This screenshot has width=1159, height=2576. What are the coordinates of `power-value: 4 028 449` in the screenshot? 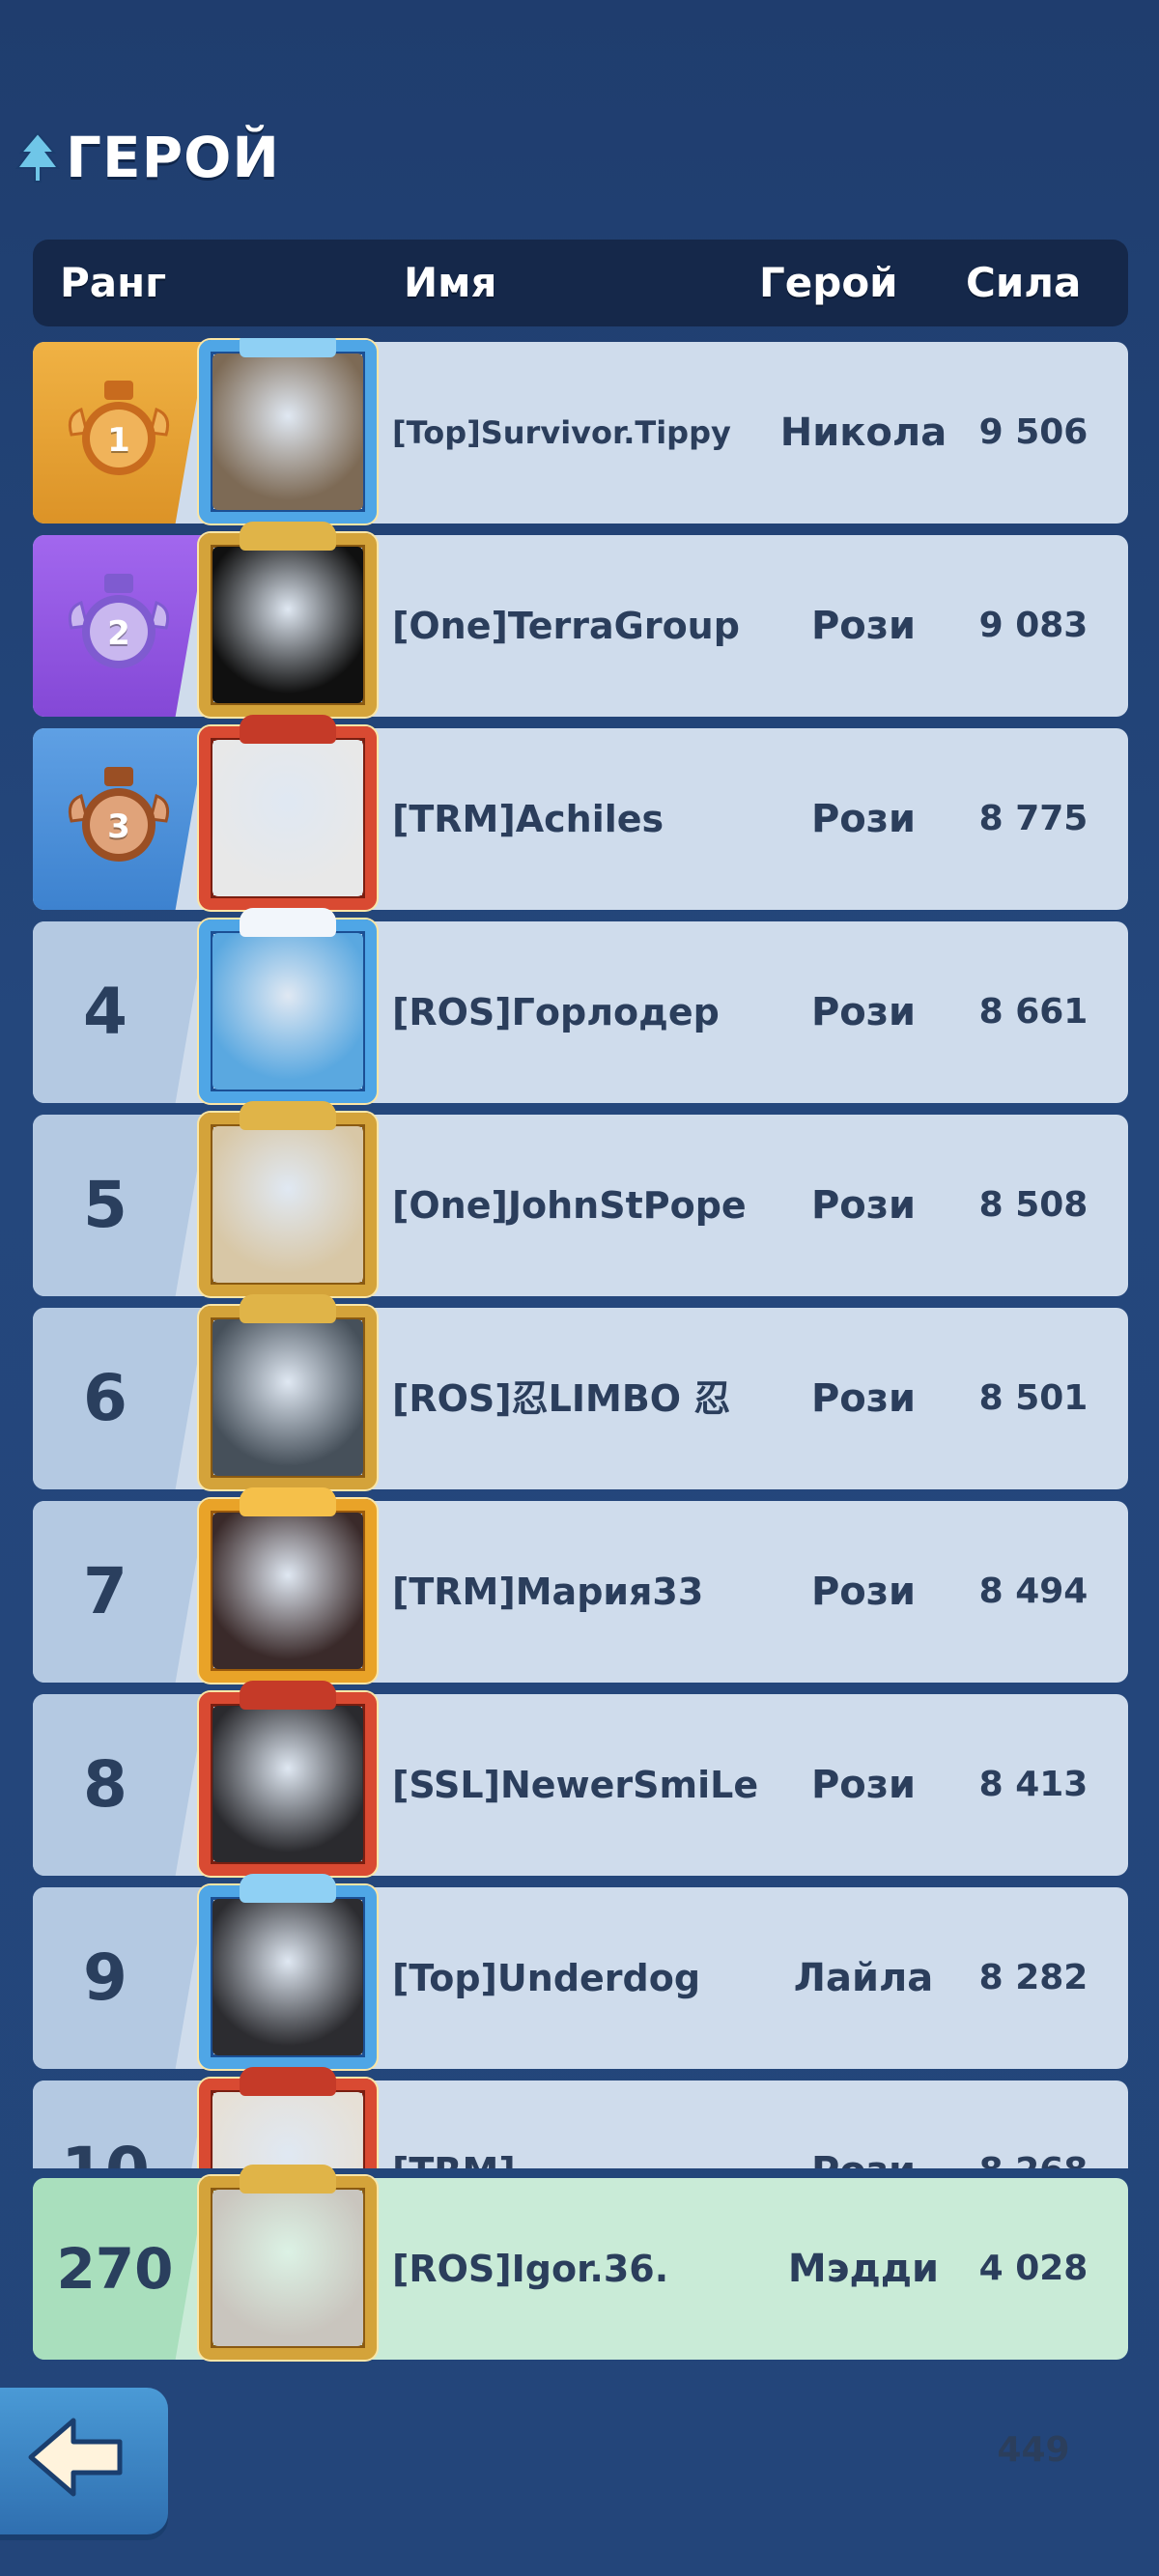 It's located at (1033, 2359).